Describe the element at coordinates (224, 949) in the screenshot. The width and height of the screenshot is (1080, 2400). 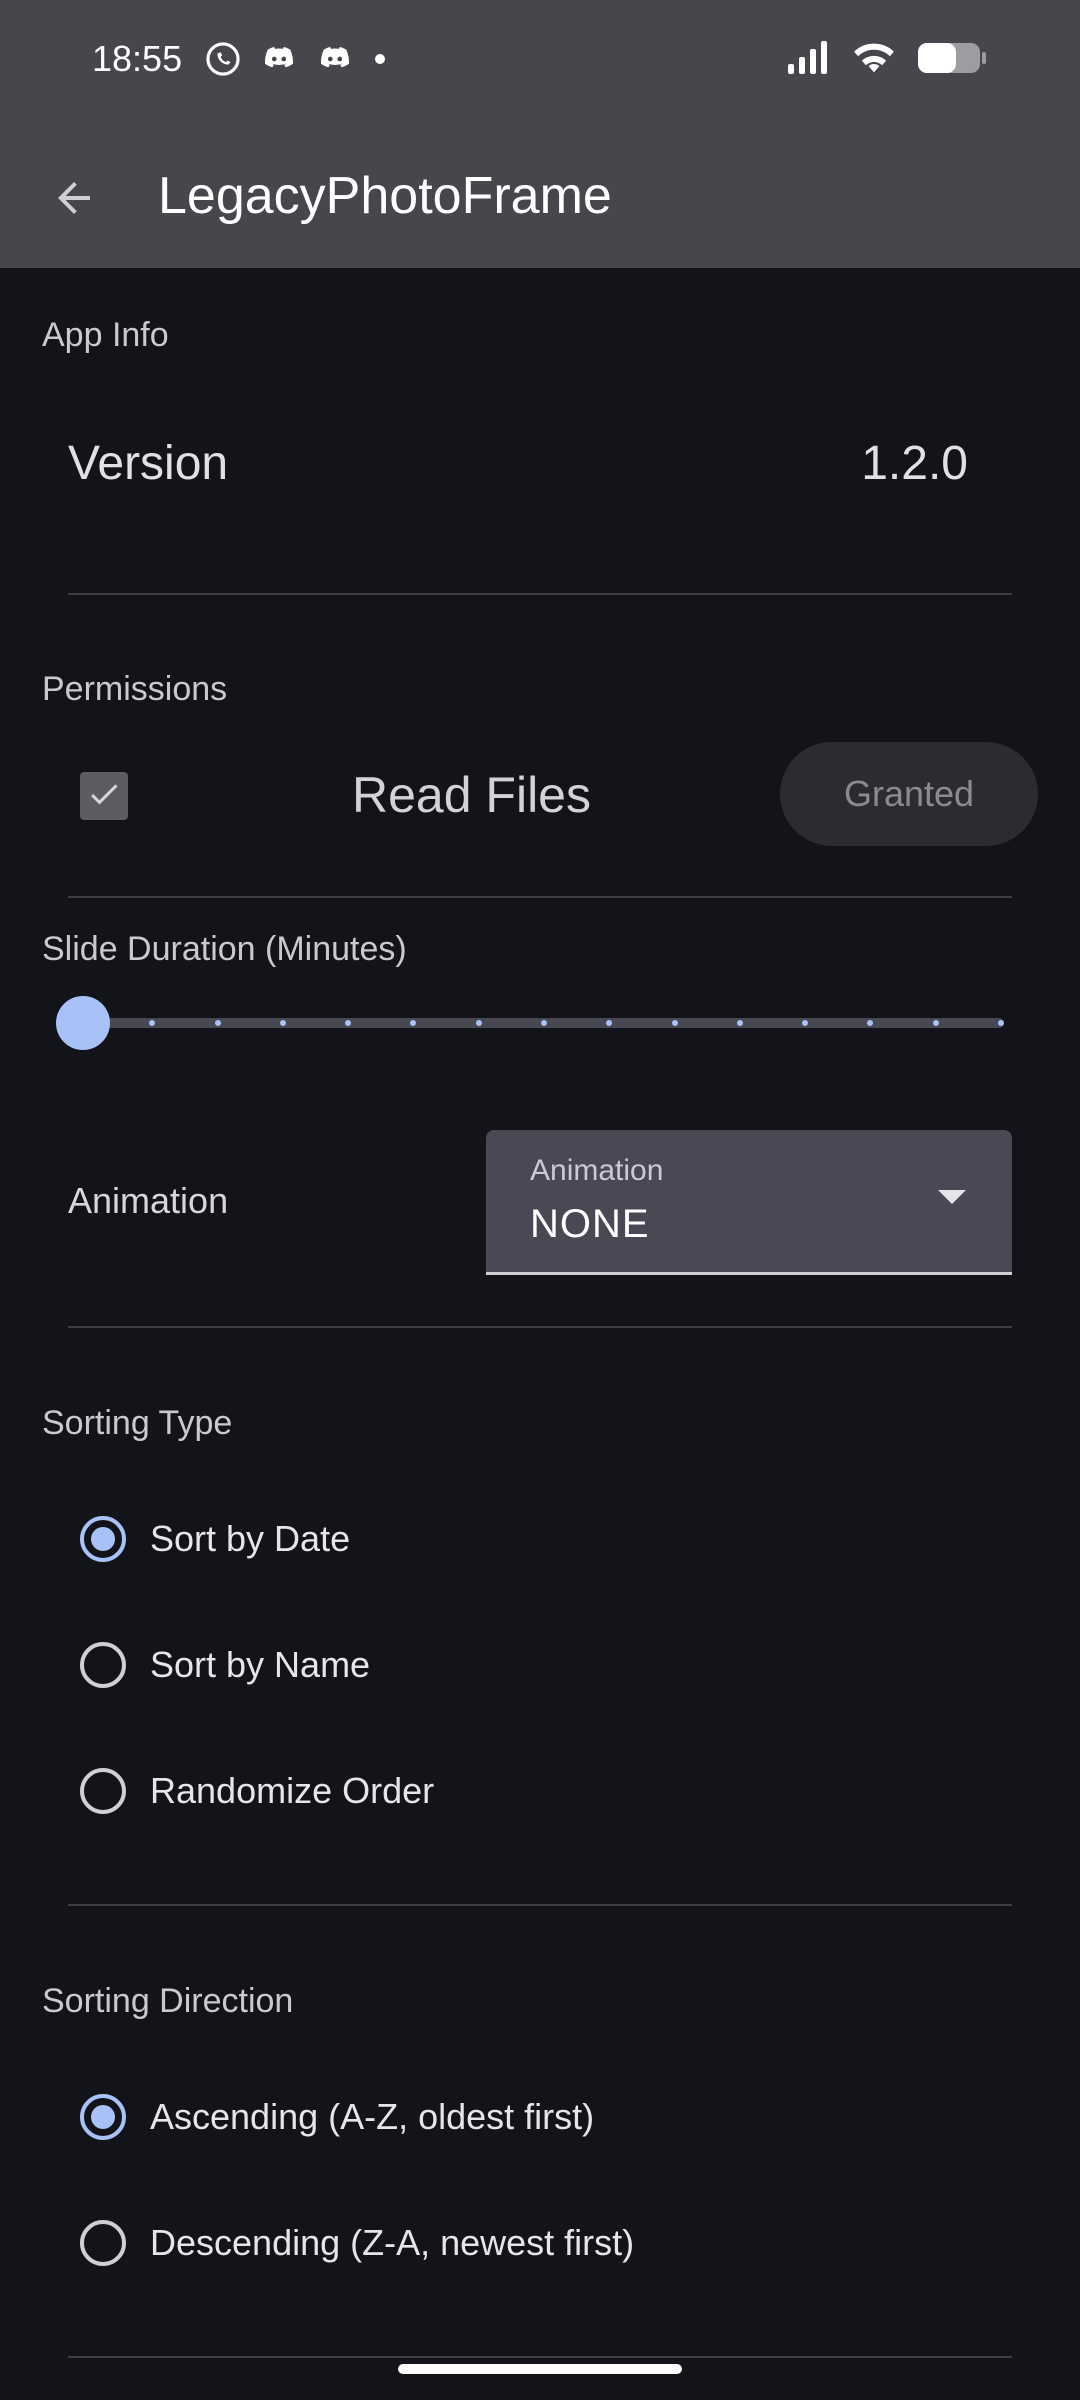
I see `section-slide-duration: Slide Duration (Minutes)` at that location.